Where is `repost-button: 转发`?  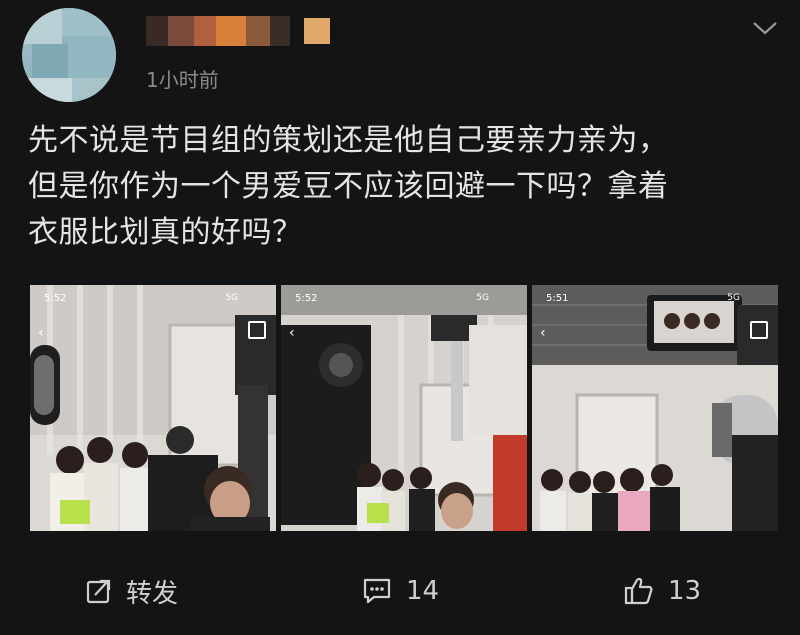 repost-button: 转发 is located at coordinates (132, 591).